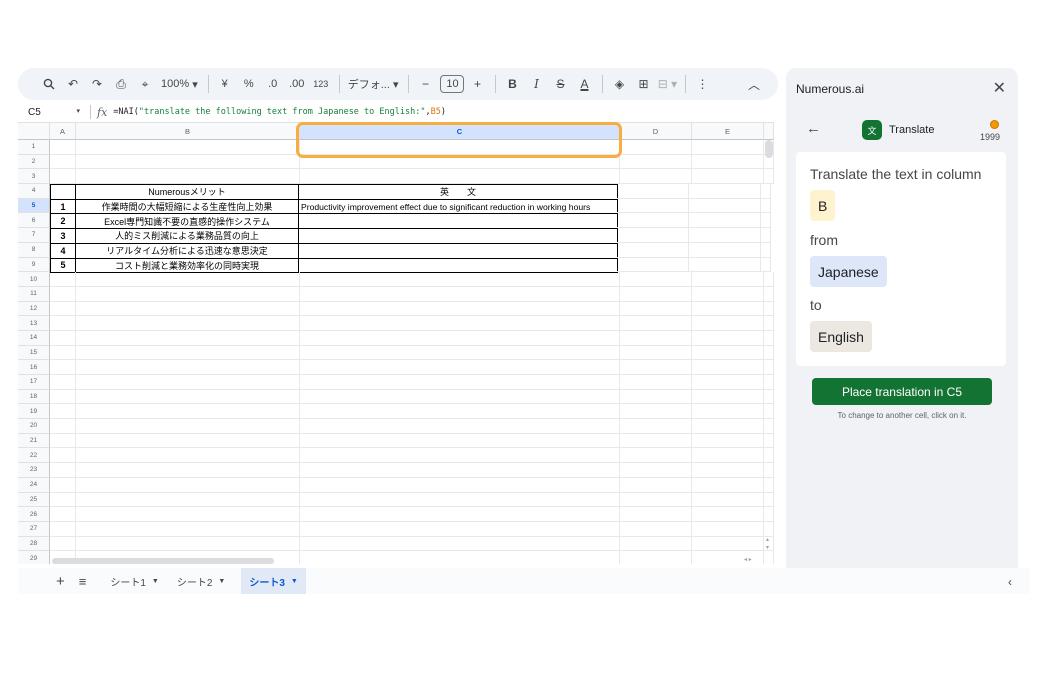  What do you see at coordinates (767, 544) in the screenshot?
I see `scroll-arrows-vertical: ▴ ▾` at bounding box center [767, 544].